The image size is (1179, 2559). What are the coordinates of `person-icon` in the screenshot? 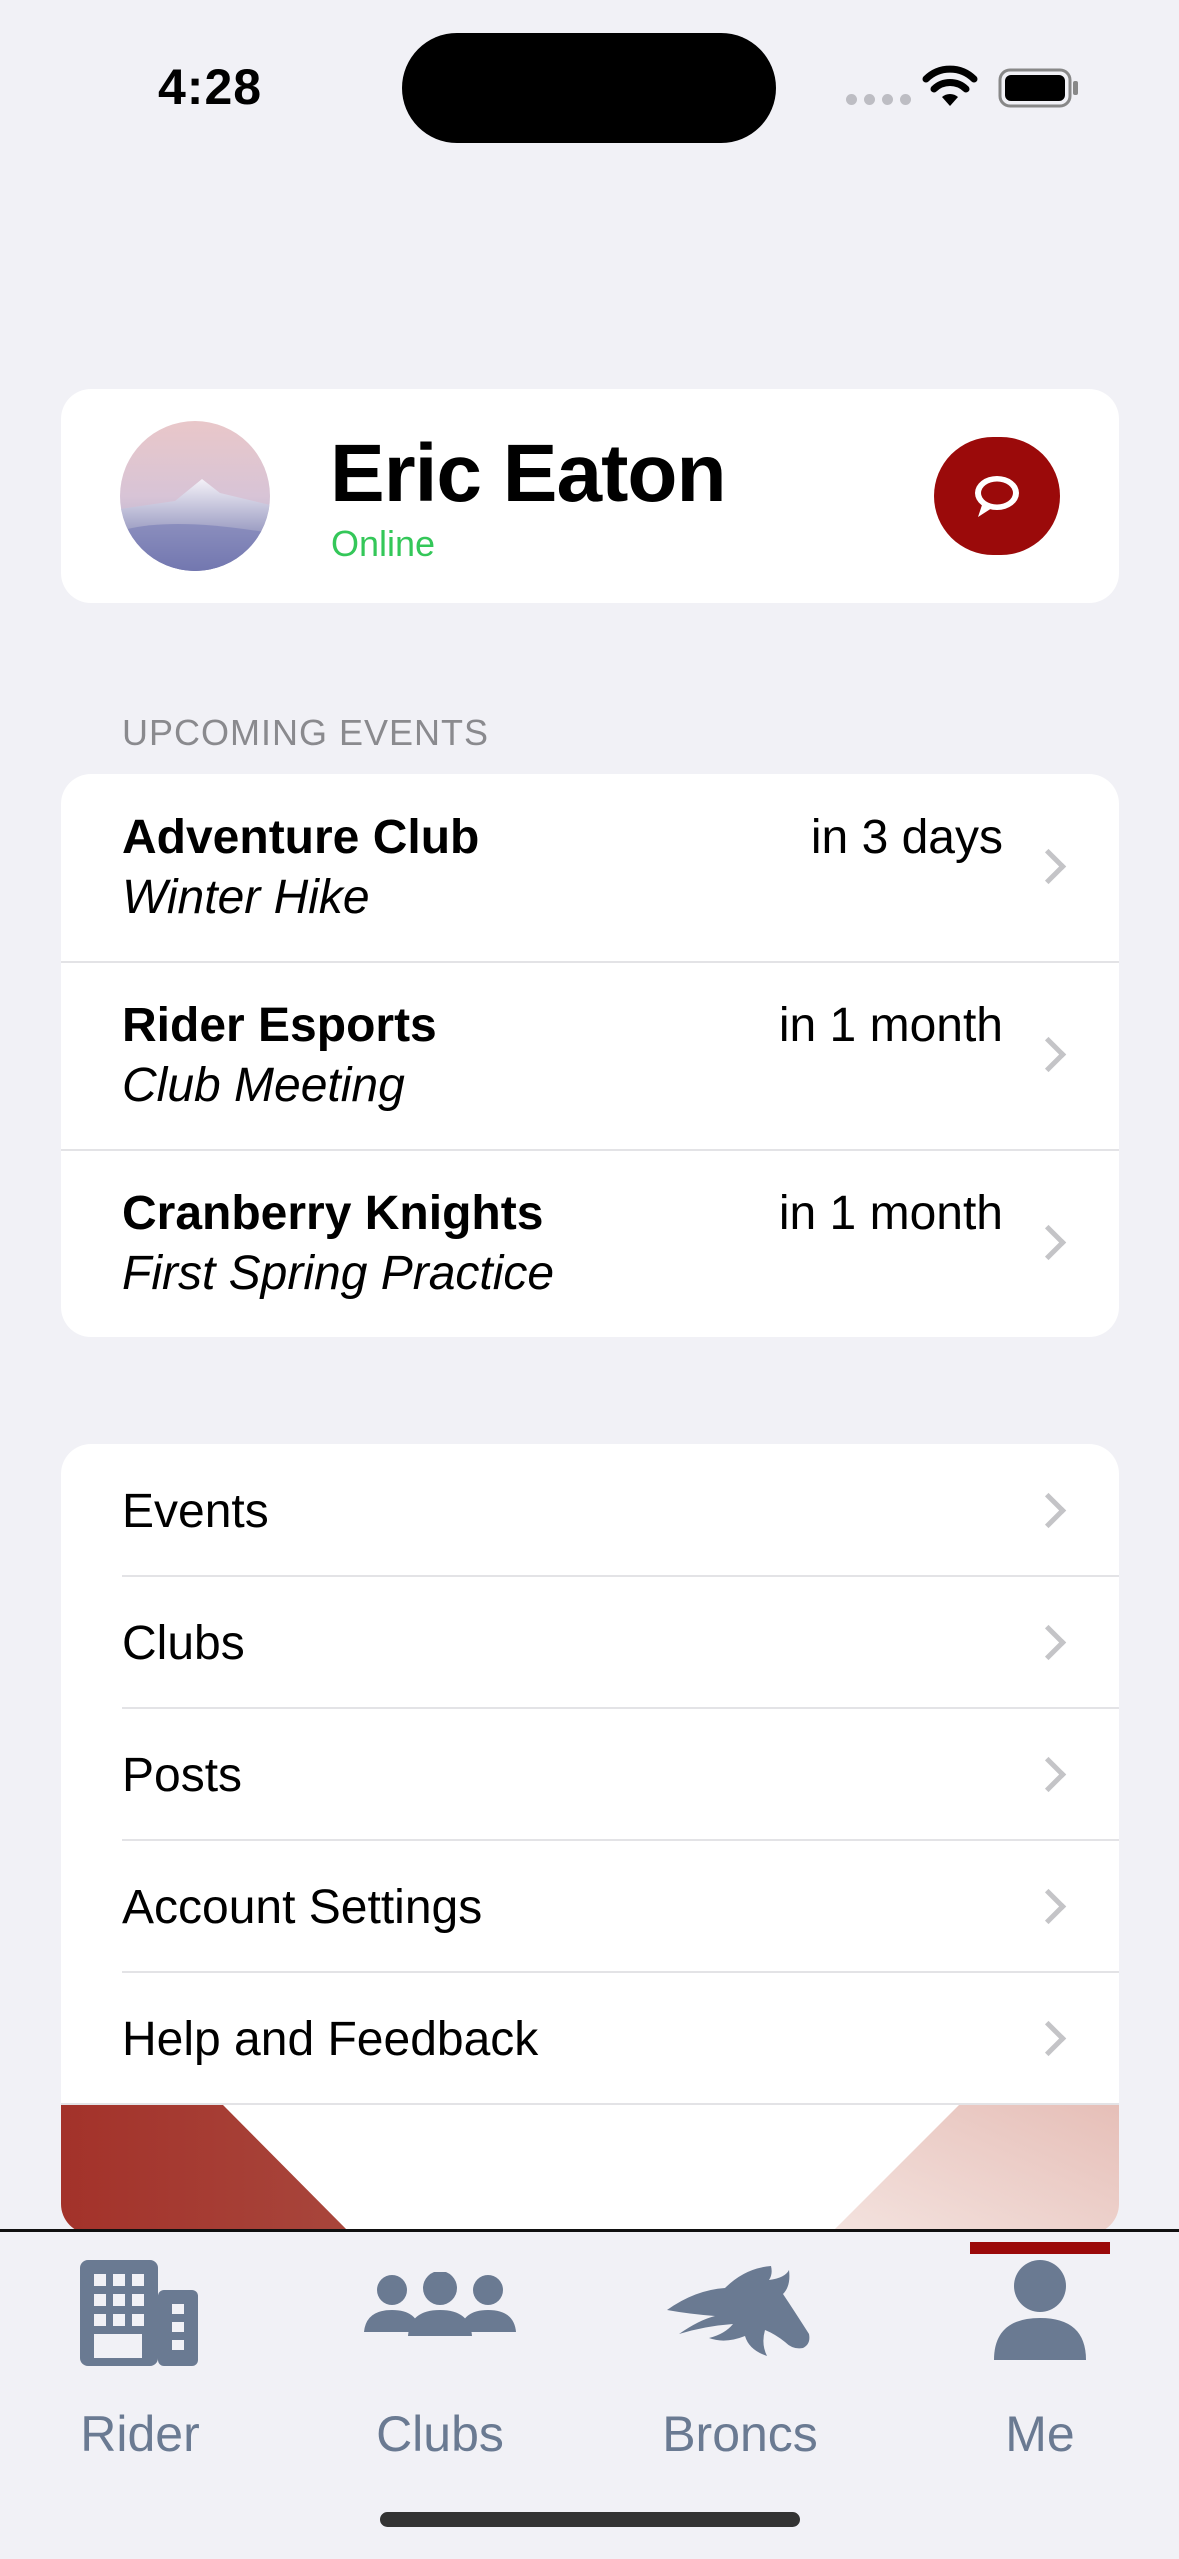 It's located at (1040, 2310).